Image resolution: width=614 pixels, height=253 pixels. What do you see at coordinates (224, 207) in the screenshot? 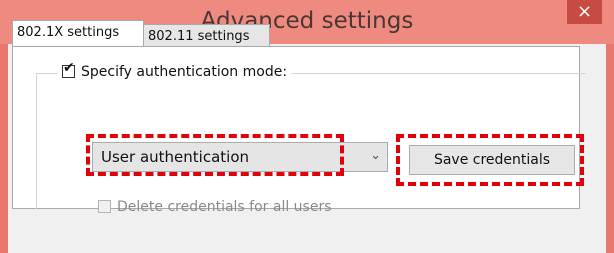
I see `delete-credentials-label: Delete credentials for all users` at bounding box center [224, 207].